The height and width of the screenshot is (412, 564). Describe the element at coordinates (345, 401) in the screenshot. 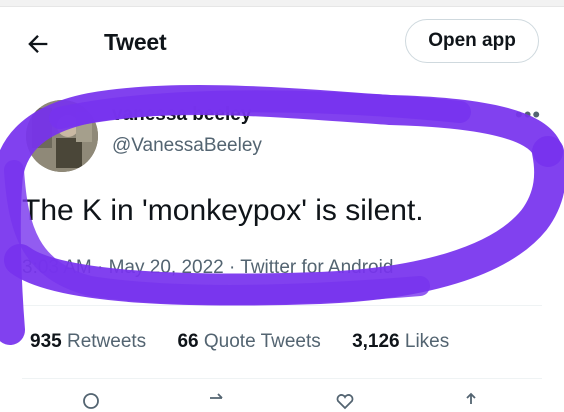

I see `like-icon` at that location.